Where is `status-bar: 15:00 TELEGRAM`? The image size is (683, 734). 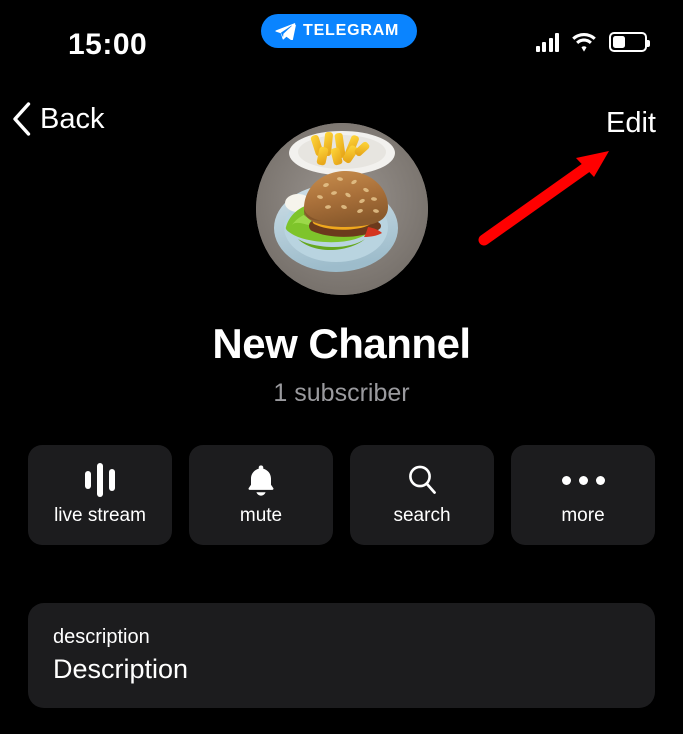
status-bar: 15:00 TELEGRAM is located at coordinates (341, 39).